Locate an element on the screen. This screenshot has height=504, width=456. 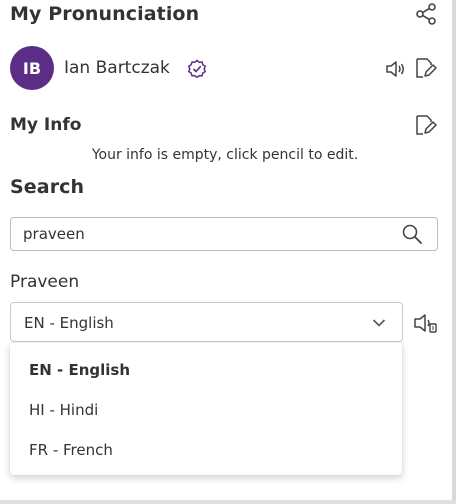
avatar-initials: IB is located at coordinates (32, 68).